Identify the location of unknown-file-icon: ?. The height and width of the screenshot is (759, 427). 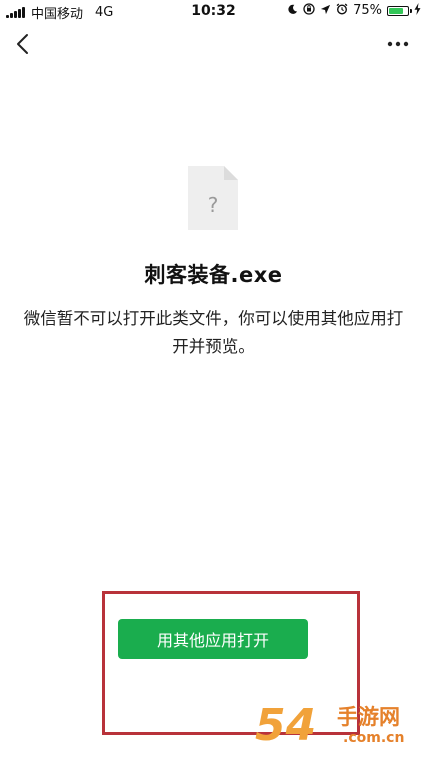
(213, 198).